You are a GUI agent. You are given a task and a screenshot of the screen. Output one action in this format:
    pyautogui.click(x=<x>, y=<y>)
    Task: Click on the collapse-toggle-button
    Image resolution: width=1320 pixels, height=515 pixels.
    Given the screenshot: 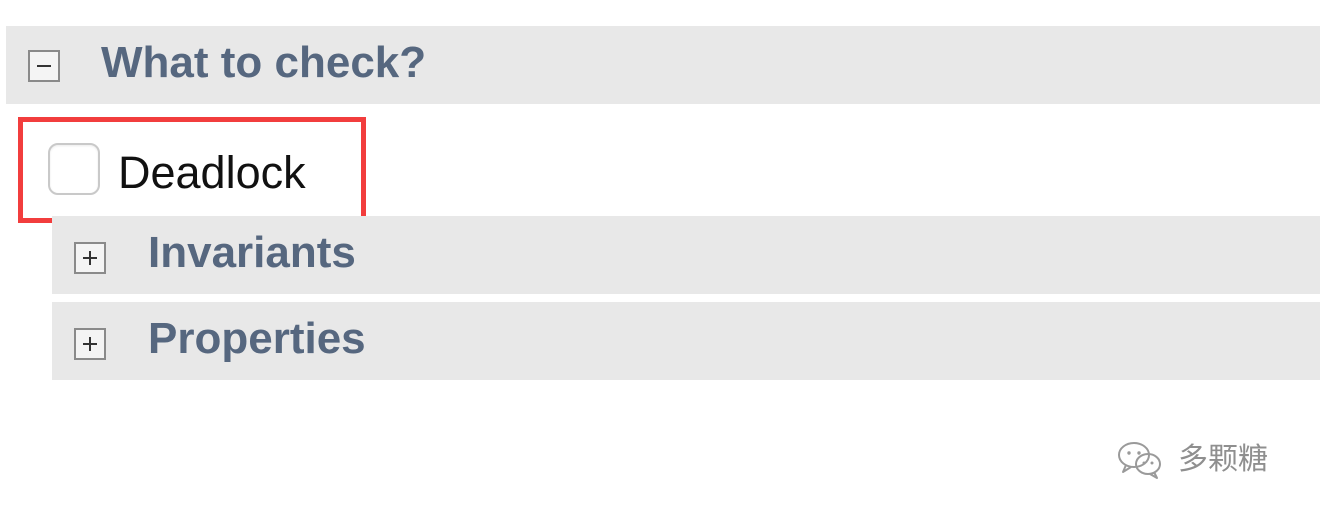 What is the action you would take?
    pyautogui.click(x=44, y=66)
    